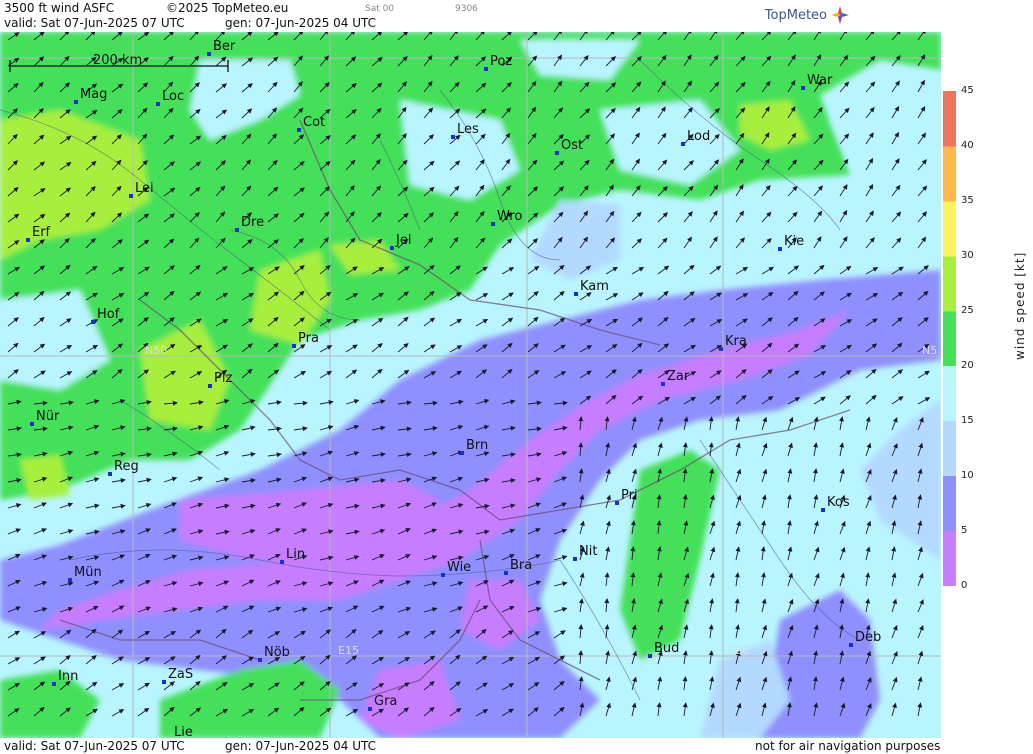 This screenshot has width=1033, height=754. Describe the element at coordinates (868, 637) in the screenshot. I see `city-label: Deb` at that location.